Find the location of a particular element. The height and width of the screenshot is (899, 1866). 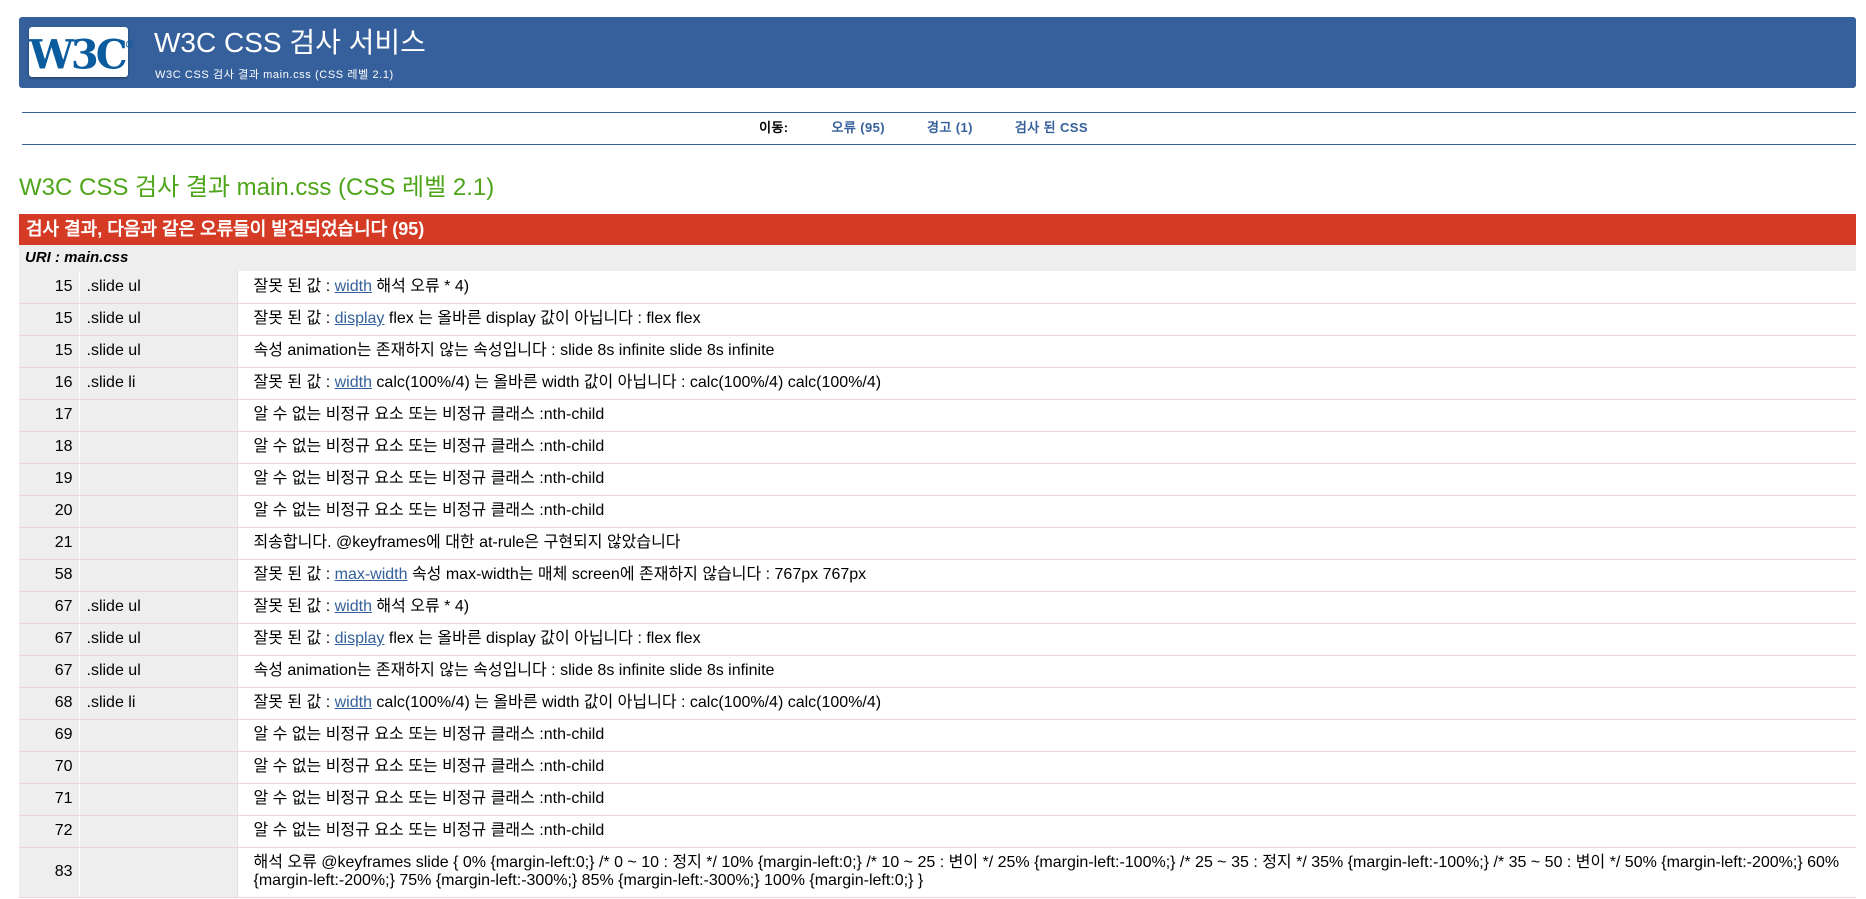

w3c-logo: W3C® is located at coordinates (82, 53).